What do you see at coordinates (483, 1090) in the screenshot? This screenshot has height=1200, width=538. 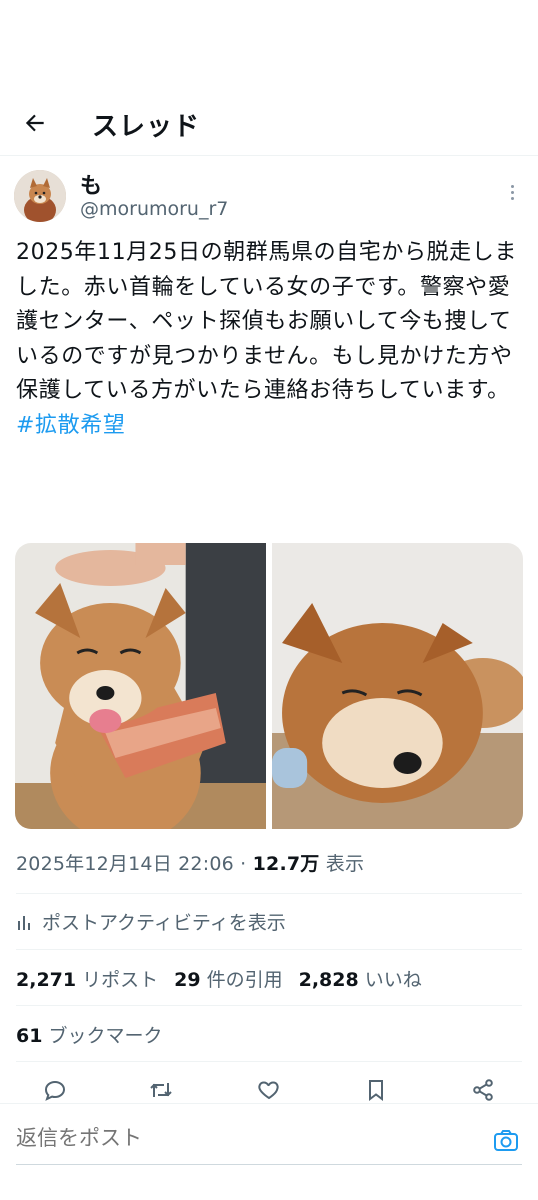 I see `share-icon` at bounding box center [483, 1090].